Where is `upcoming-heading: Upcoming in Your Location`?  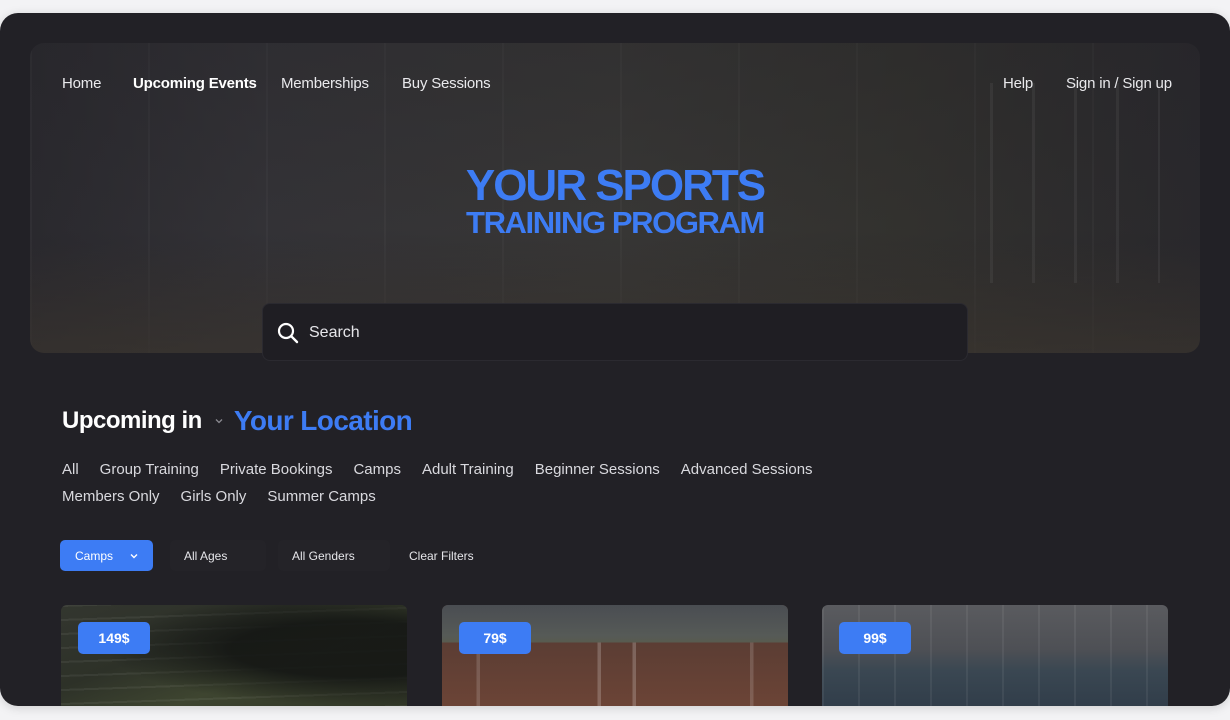
upcoming-heading: Upcoming in Your Location is located at coordinates (237, 421).